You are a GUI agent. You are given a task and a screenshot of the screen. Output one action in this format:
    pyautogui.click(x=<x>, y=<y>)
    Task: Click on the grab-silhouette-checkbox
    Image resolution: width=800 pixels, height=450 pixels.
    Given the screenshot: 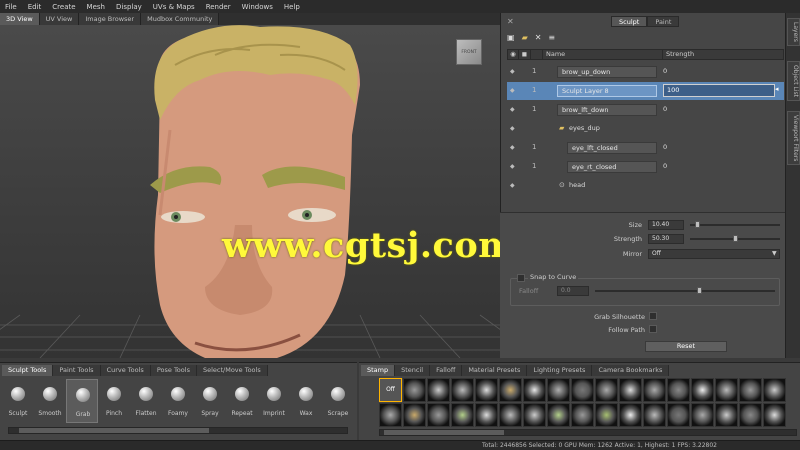 What is the action you would take?
    pyautogui.click(x=653, y=316)
    